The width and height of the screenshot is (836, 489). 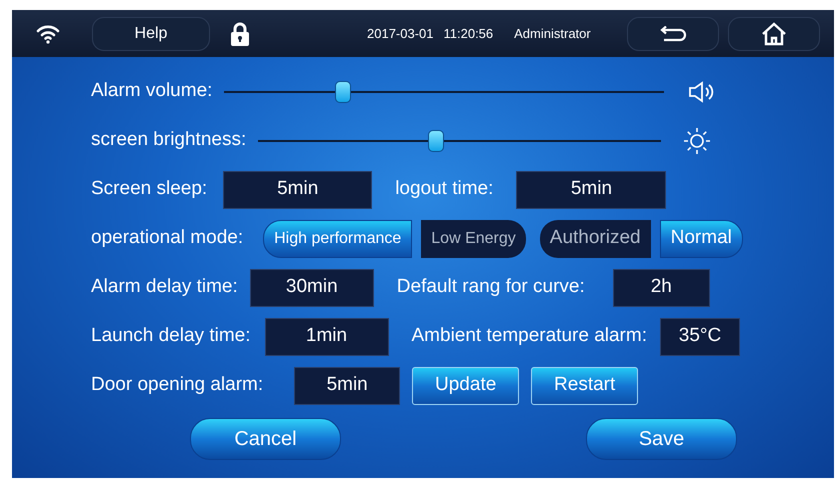 I want to click on field-label: logout time:, so click(x=444, y=189).